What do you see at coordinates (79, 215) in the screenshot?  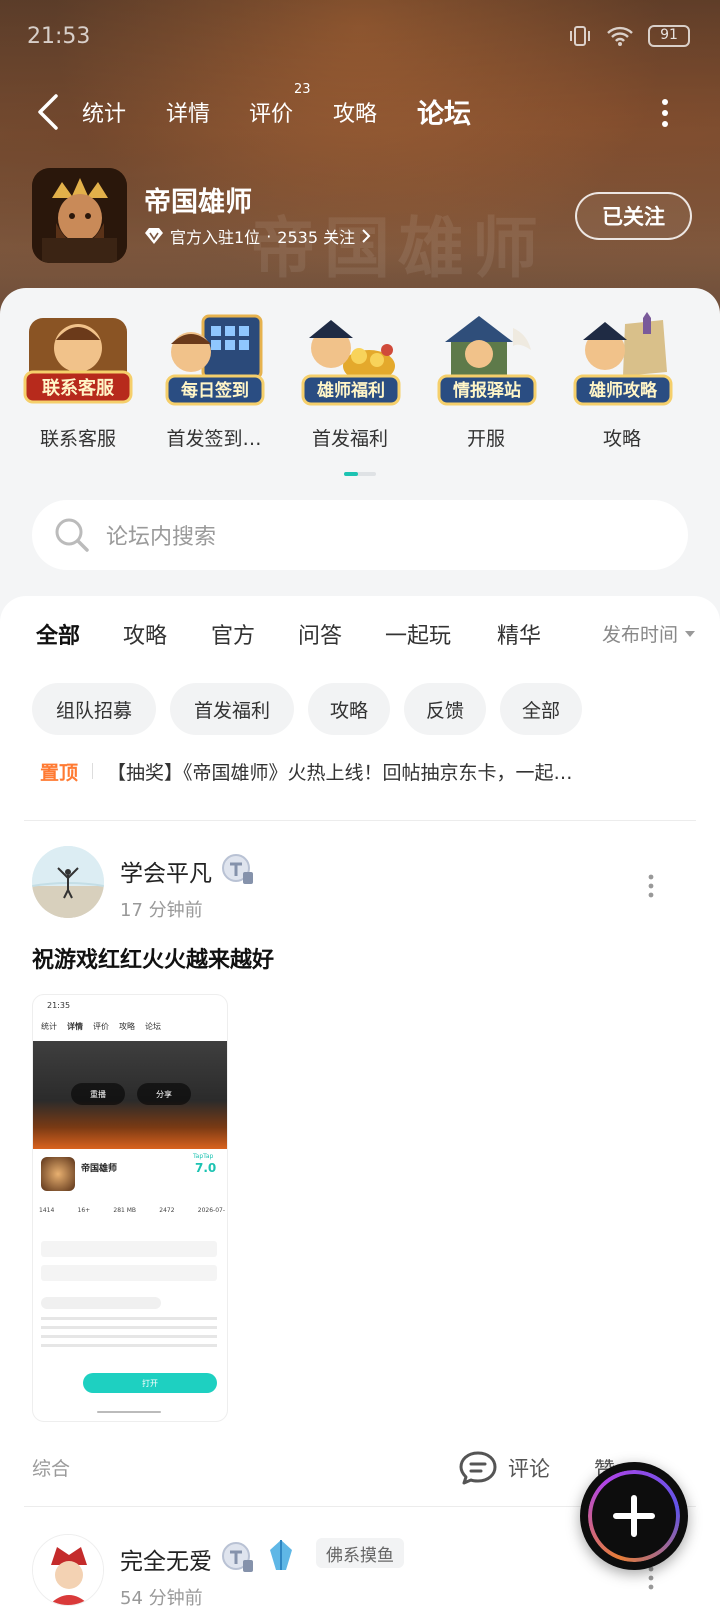 I see `game-icon` at bounding box center [79, 215].